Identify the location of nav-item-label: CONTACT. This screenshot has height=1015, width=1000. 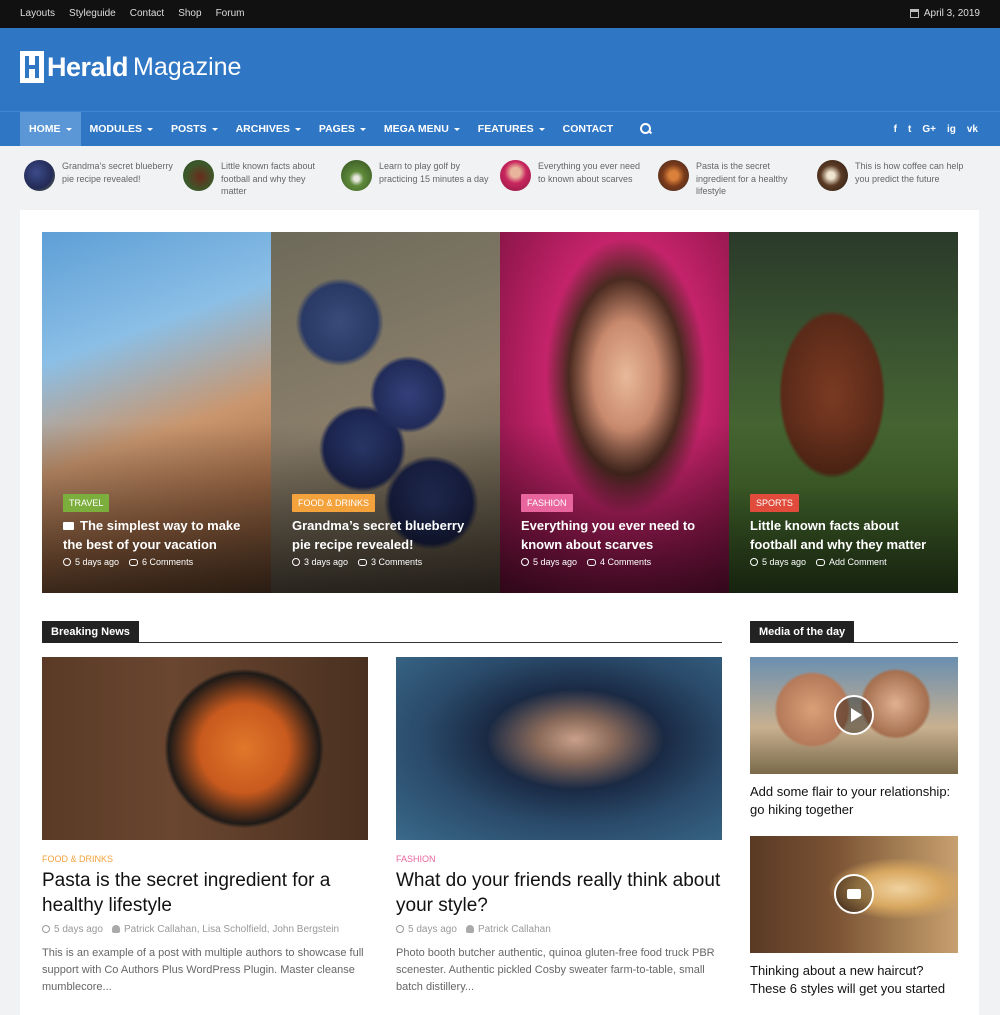
(588, 129).